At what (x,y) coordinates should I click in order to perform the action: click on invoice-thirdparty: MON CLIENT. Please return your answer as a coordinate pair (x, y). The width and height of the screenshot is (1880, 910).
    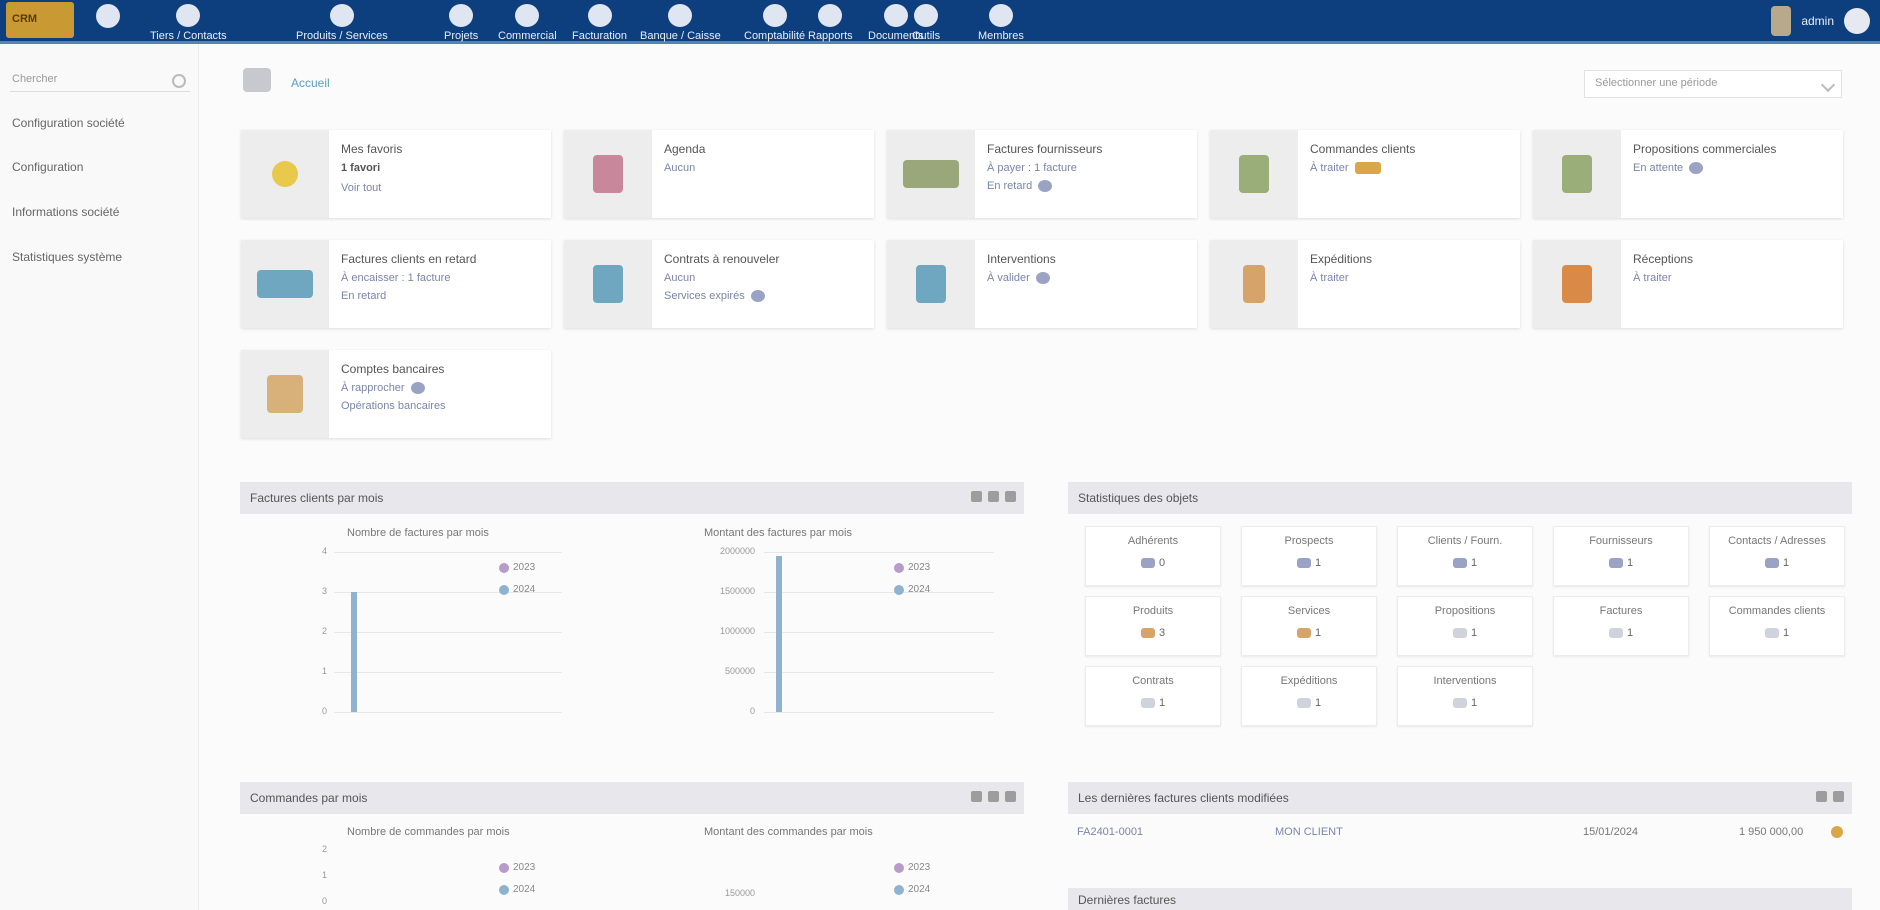
    Looking at the image, I should click on (1309, 832).